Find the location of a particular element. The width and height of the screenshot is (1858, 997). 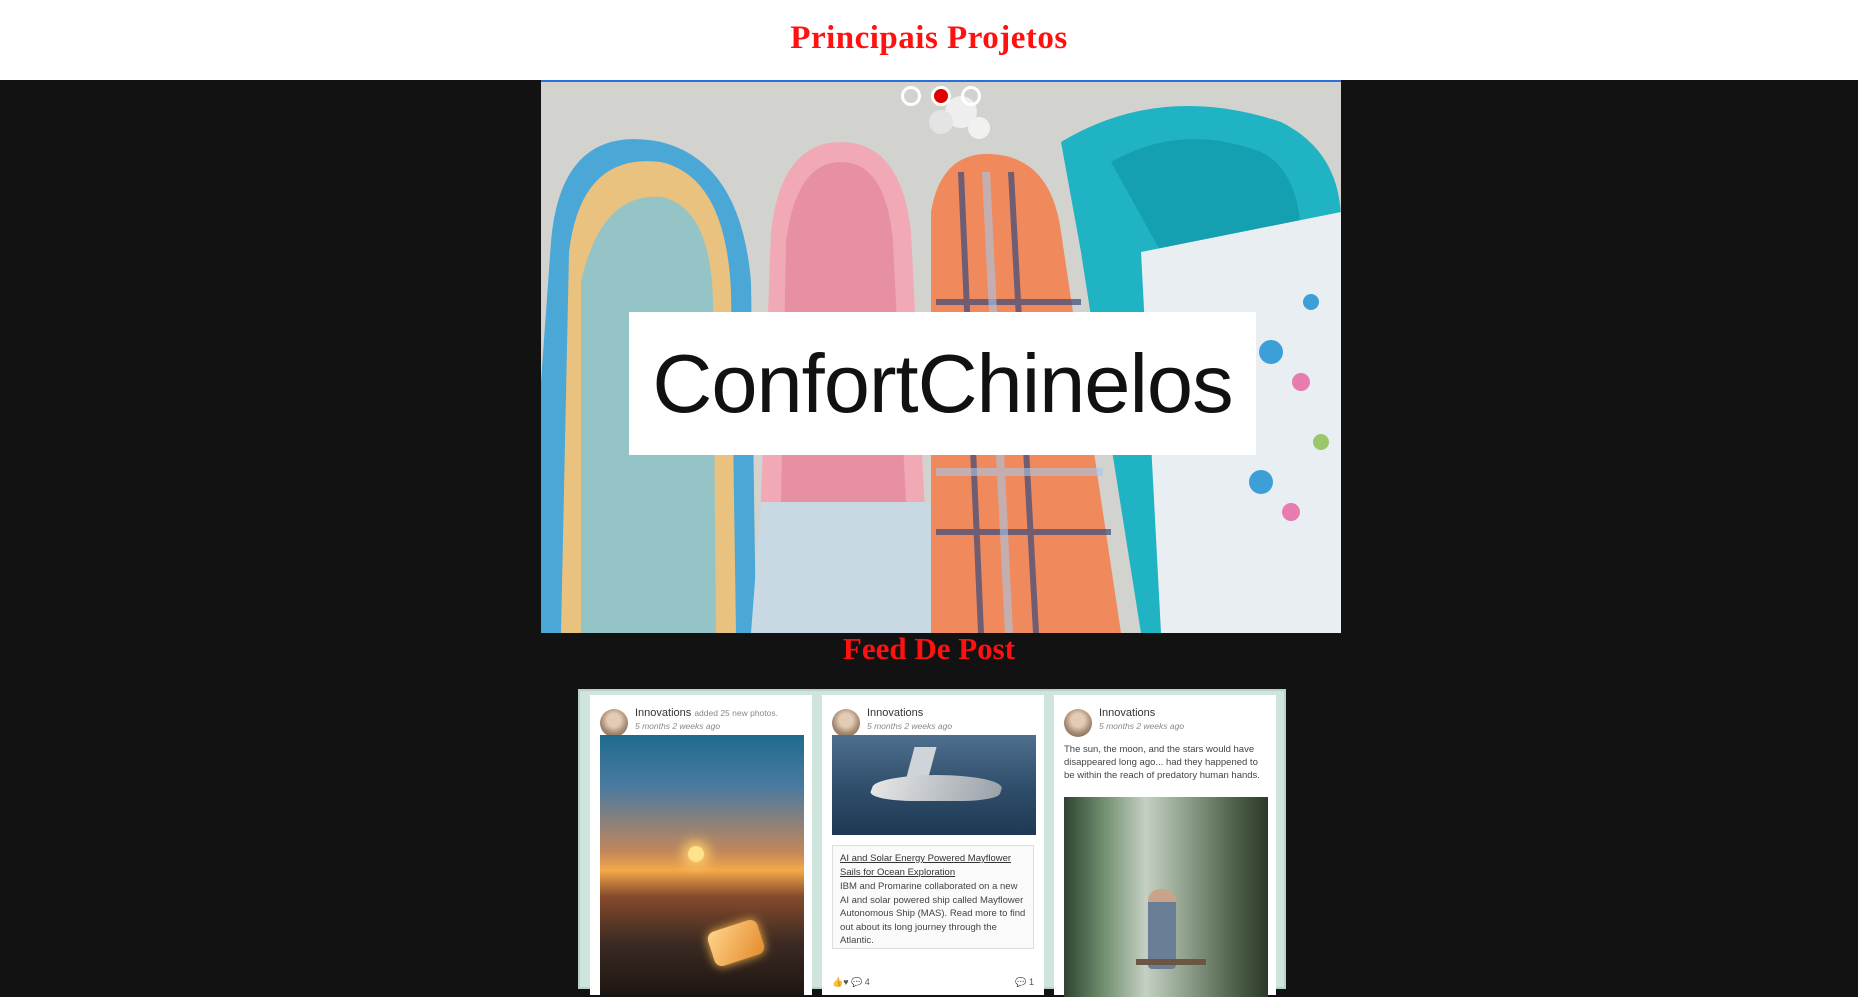

swing-seat is located at coordinates (1171, 962).